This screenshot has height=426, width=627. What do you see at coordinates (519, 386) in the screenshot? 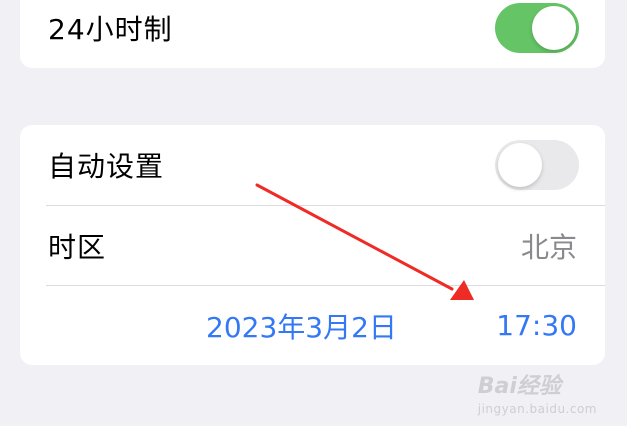
I see `watermark-logo: Bai经验` at bounding box center [519, 386].